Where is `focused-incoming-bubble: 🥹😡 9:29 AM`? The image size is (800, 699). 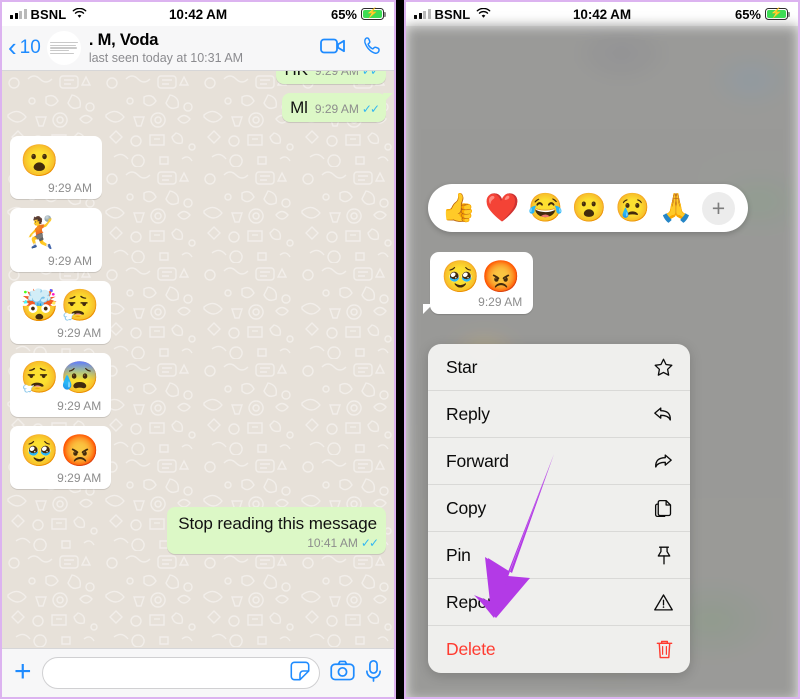
focused-incoming-bubble: 🥹😡 9:29 AM is located at coordinates (478, 283).